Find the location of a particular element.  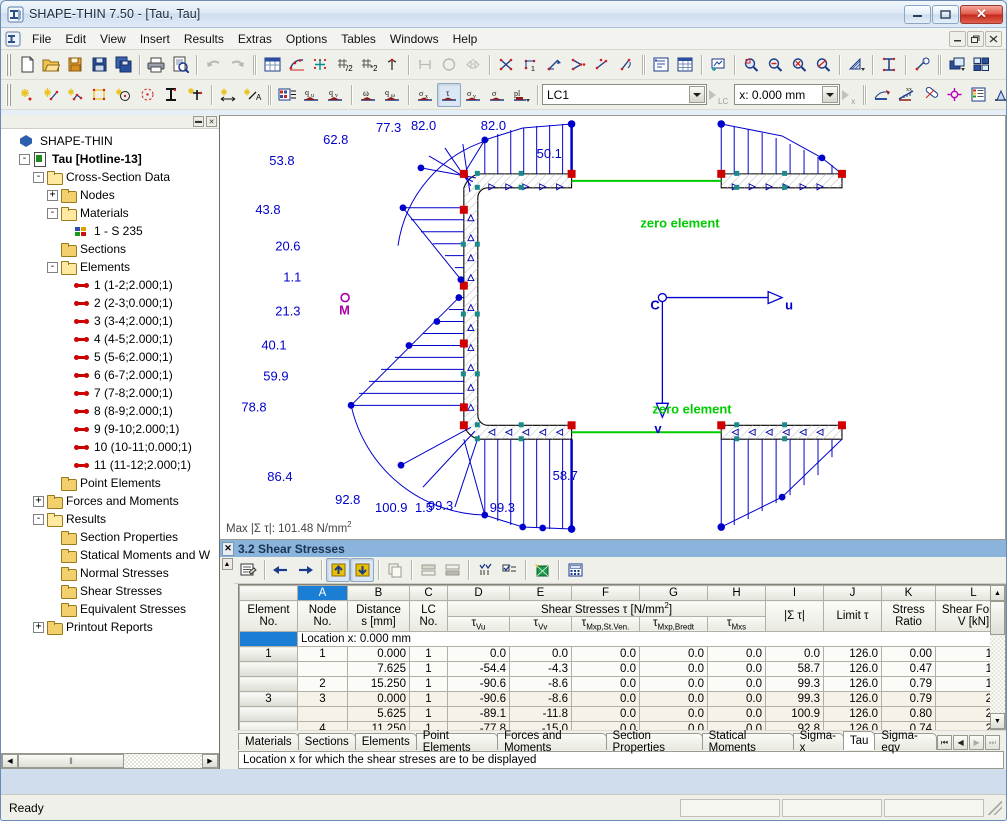

hscroll-track: ‖ is located at coordinates (110, 761).